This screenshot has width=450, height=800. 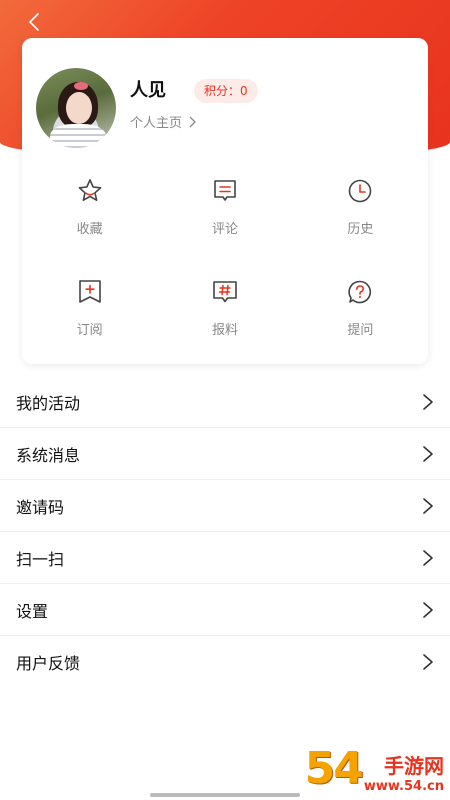 I want to click on quick-action-report: 报料, so click(x=224, y=307).